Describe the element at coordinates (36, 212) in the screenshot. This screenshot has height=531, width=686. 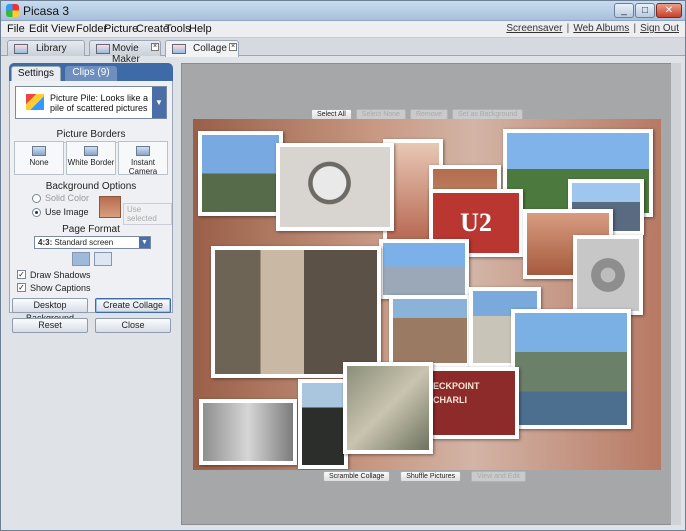
I see `use-image-radio` at that location.